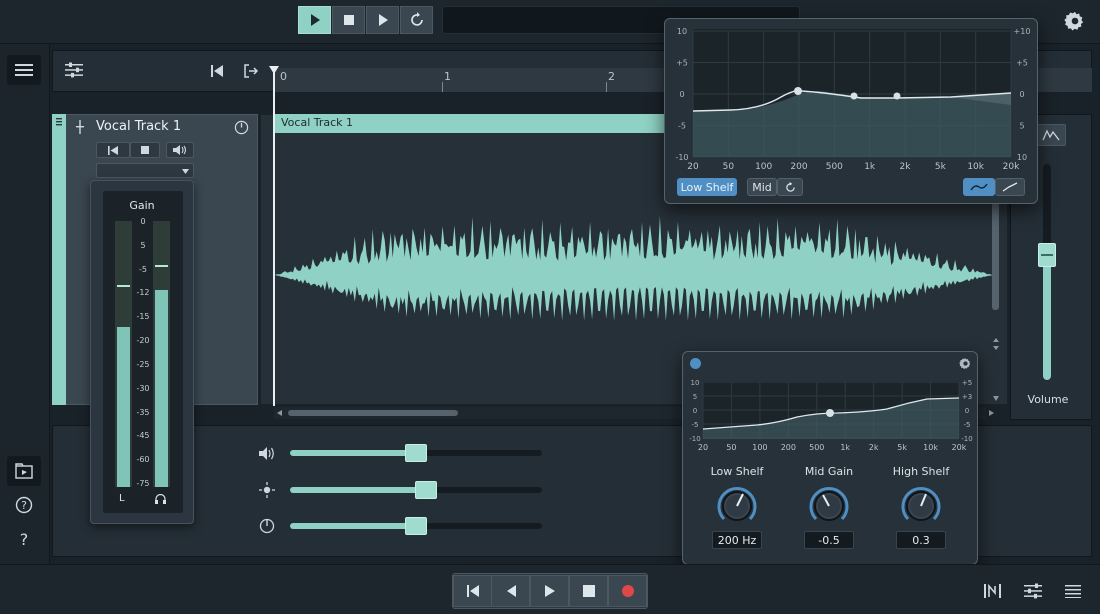 The width and height of the screenshot is (1100, 614). Describe the element at coordinates (693, 167) in the screenshot. I see `eq-freq-label: 20` at that location.